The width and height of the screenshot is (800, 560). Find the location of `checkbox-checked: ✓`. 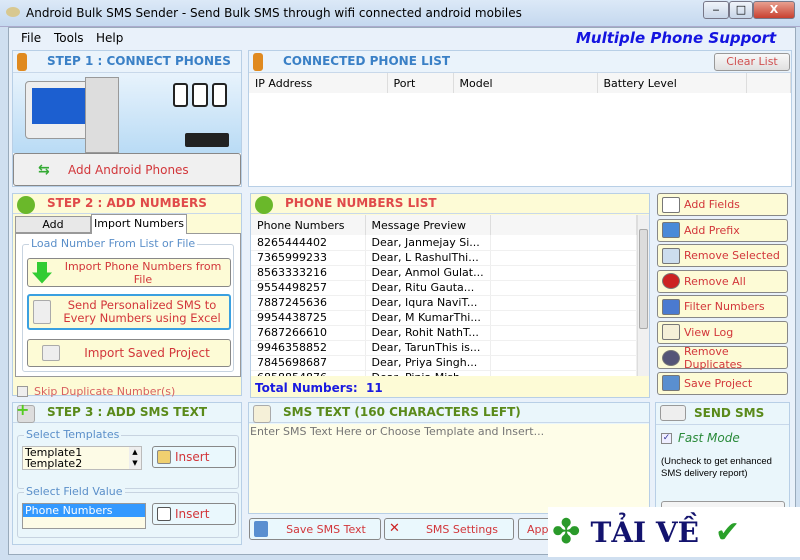

checkbox-checked: ✓ is located at coordinates (666, 438).